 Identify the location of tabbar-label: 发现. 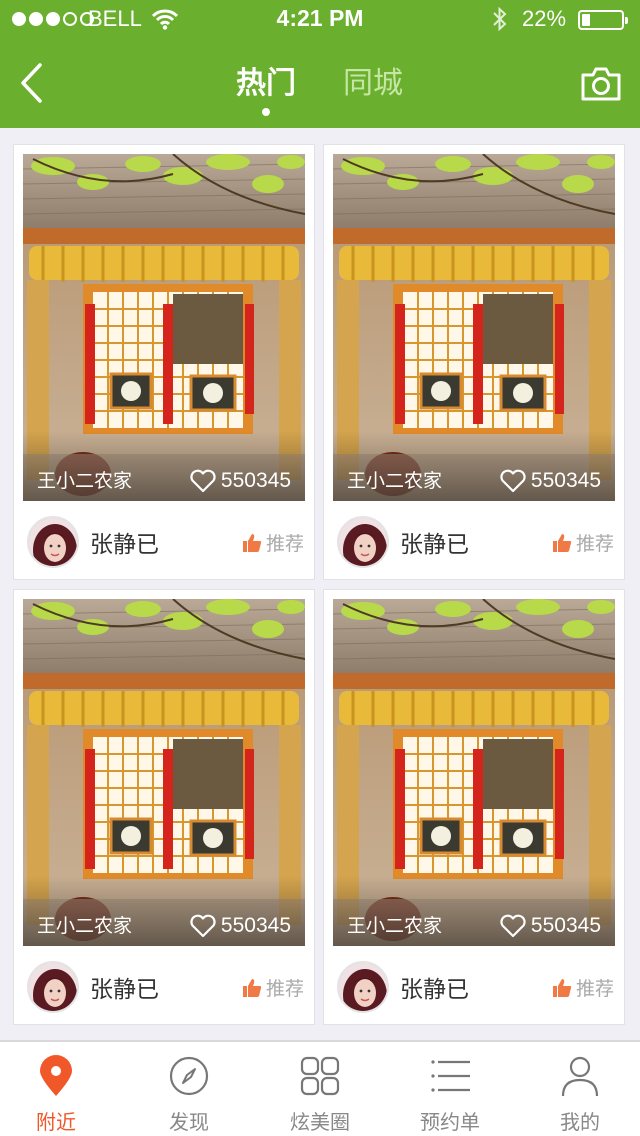
(189, 1122).